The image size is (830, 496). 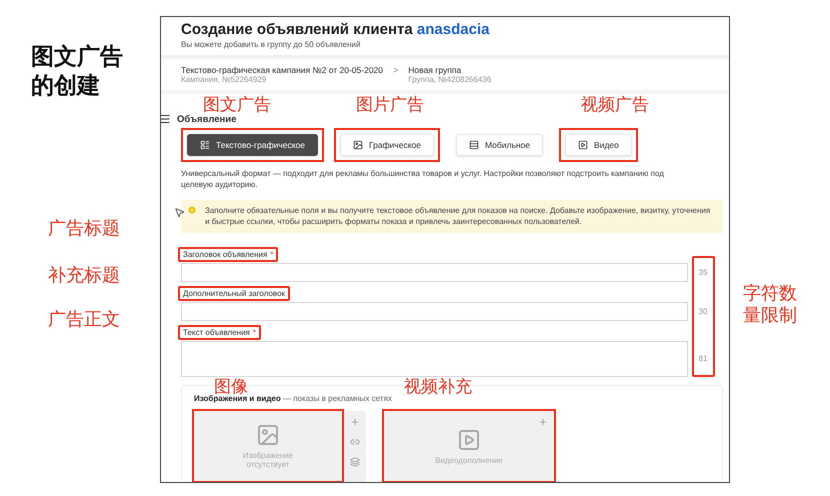 I want to click on char-counter: 30, so click(x=703, y=311).